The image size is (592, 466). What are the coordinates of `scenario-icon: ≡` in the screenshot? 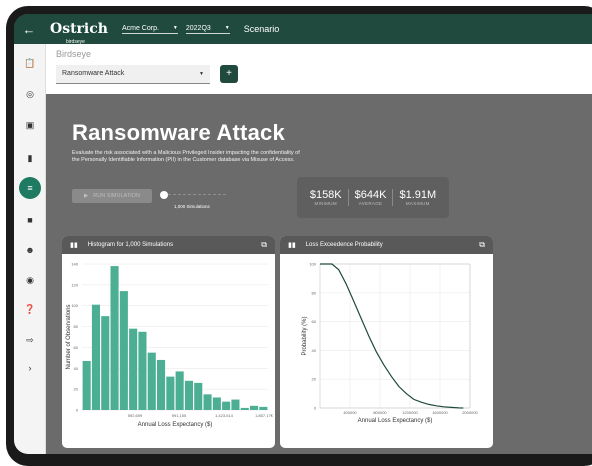 It's located at (30, 188).